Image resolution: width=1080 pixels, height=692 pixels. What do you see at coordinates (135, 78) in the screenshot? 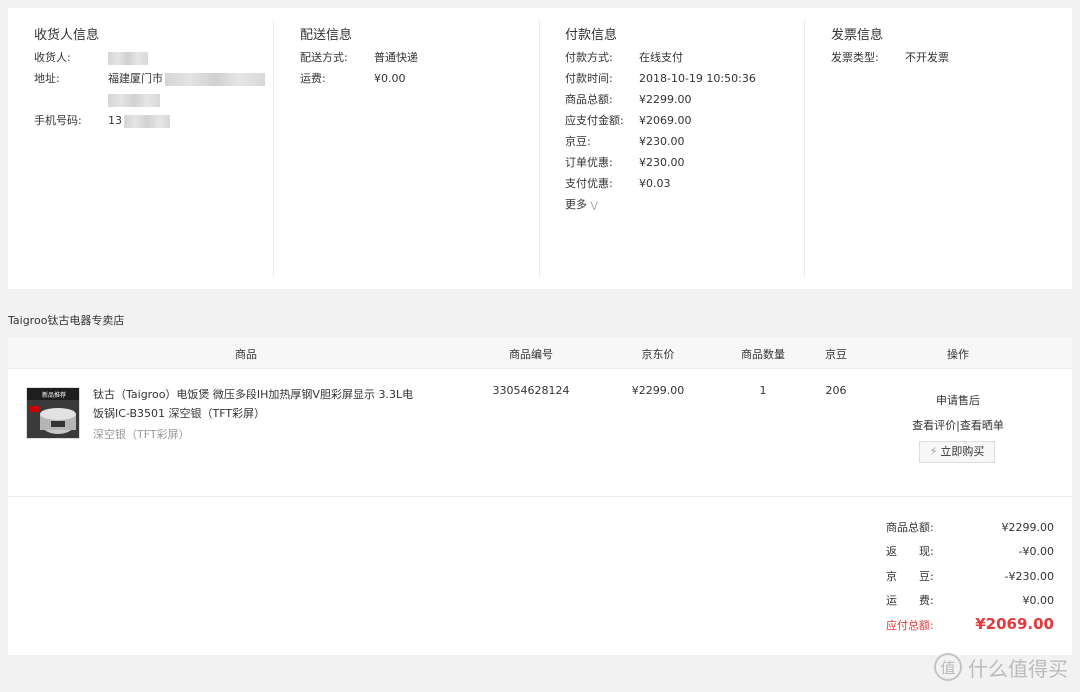
I see `address-city: 福建厦门市` at bounding box center [135, 78].